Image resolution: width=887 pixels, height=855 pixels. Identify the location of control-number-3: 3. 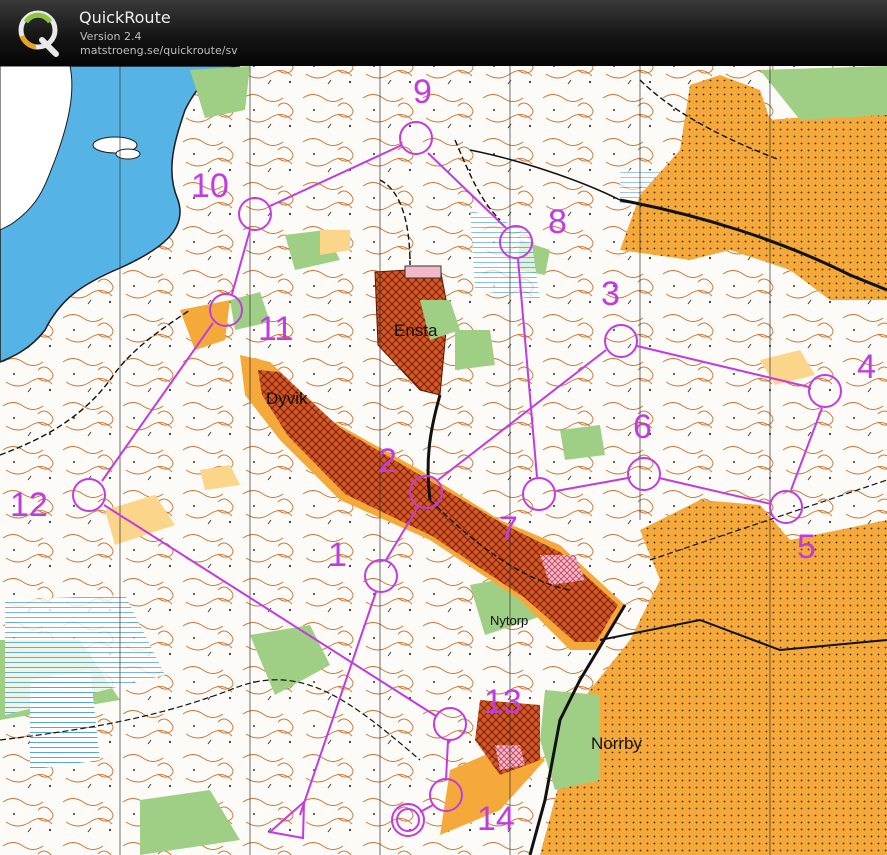
(610, 294).